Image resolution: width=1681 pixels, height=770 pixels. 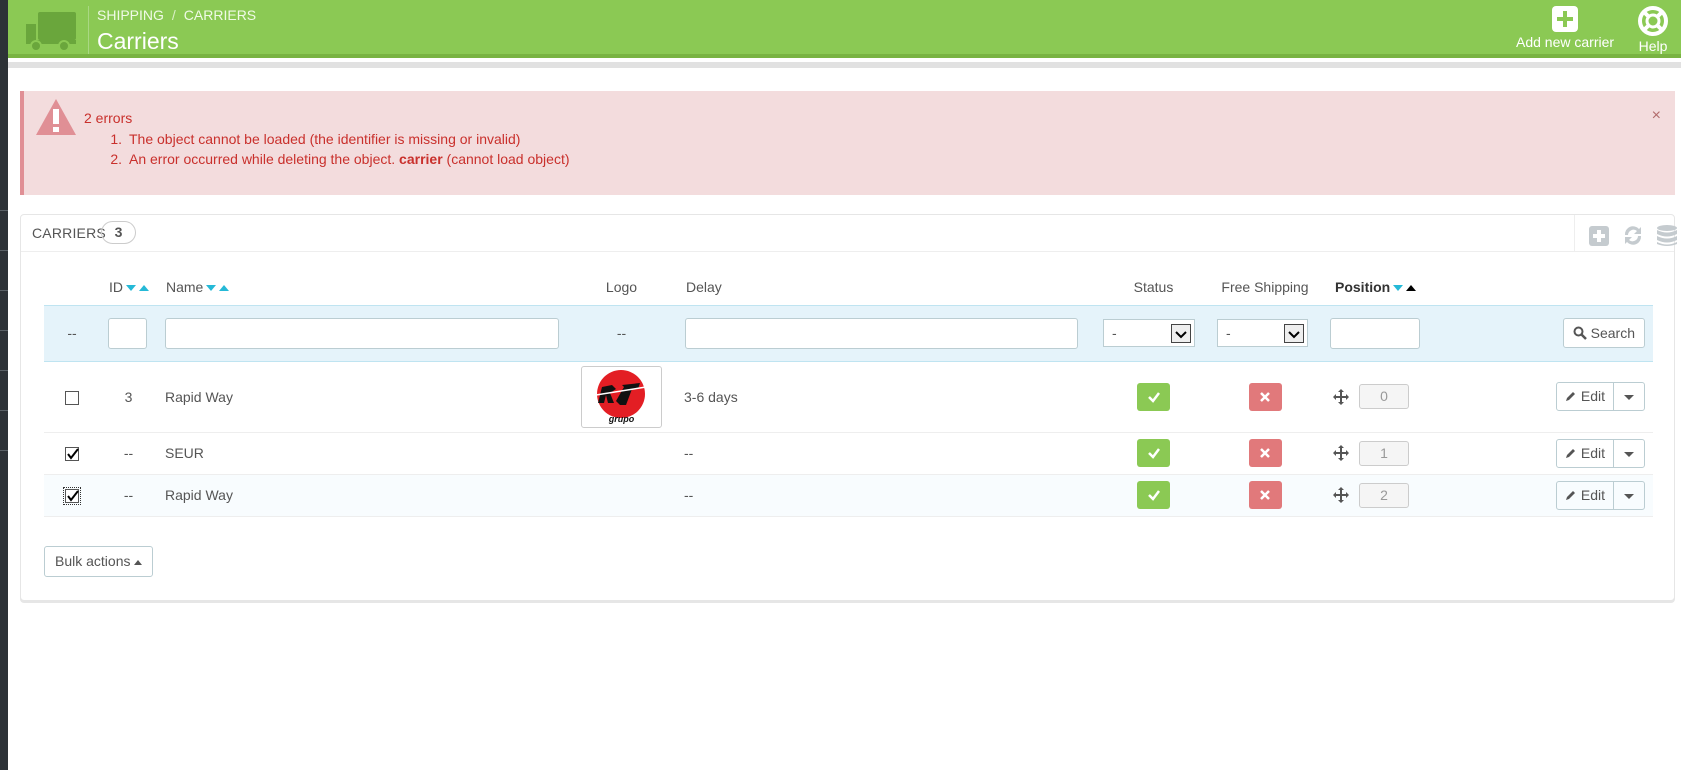 What do you see at coordinates (362, 333) in the screenshot?
I see `filter-name-input` at bounding box center [362, 333].